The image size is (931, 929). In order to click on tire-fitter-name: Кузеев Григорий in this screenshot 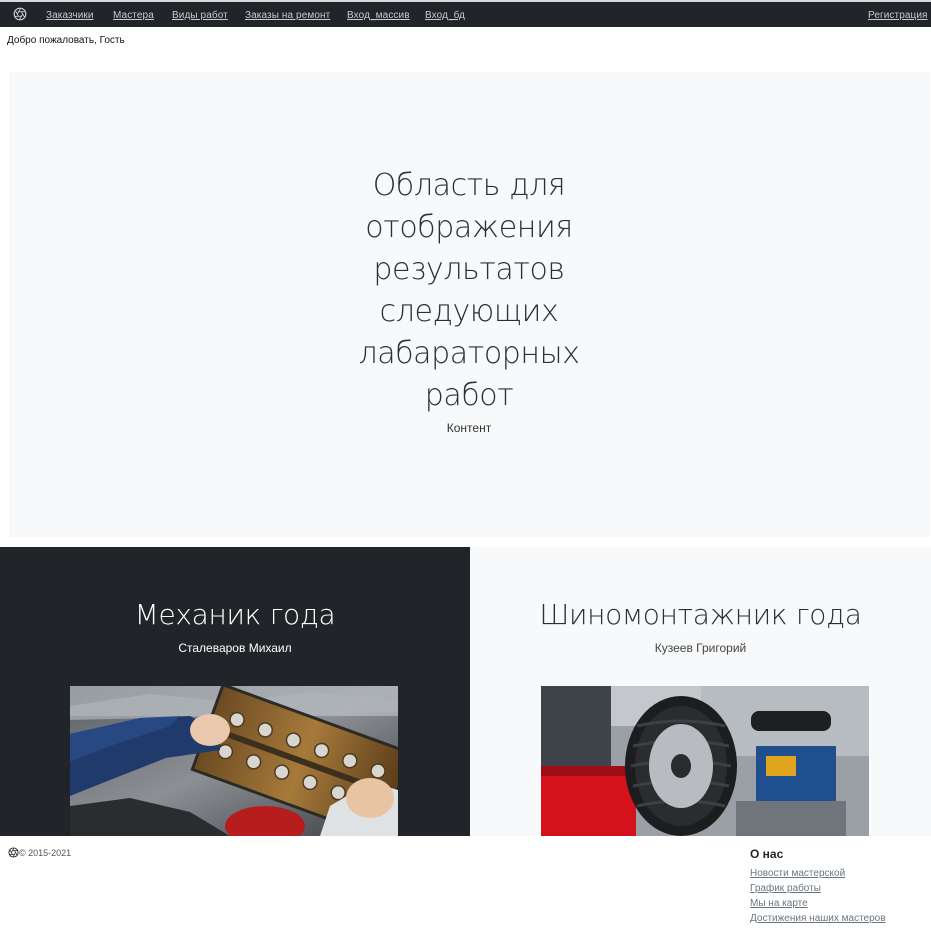, I will do `click(700, 648)`.